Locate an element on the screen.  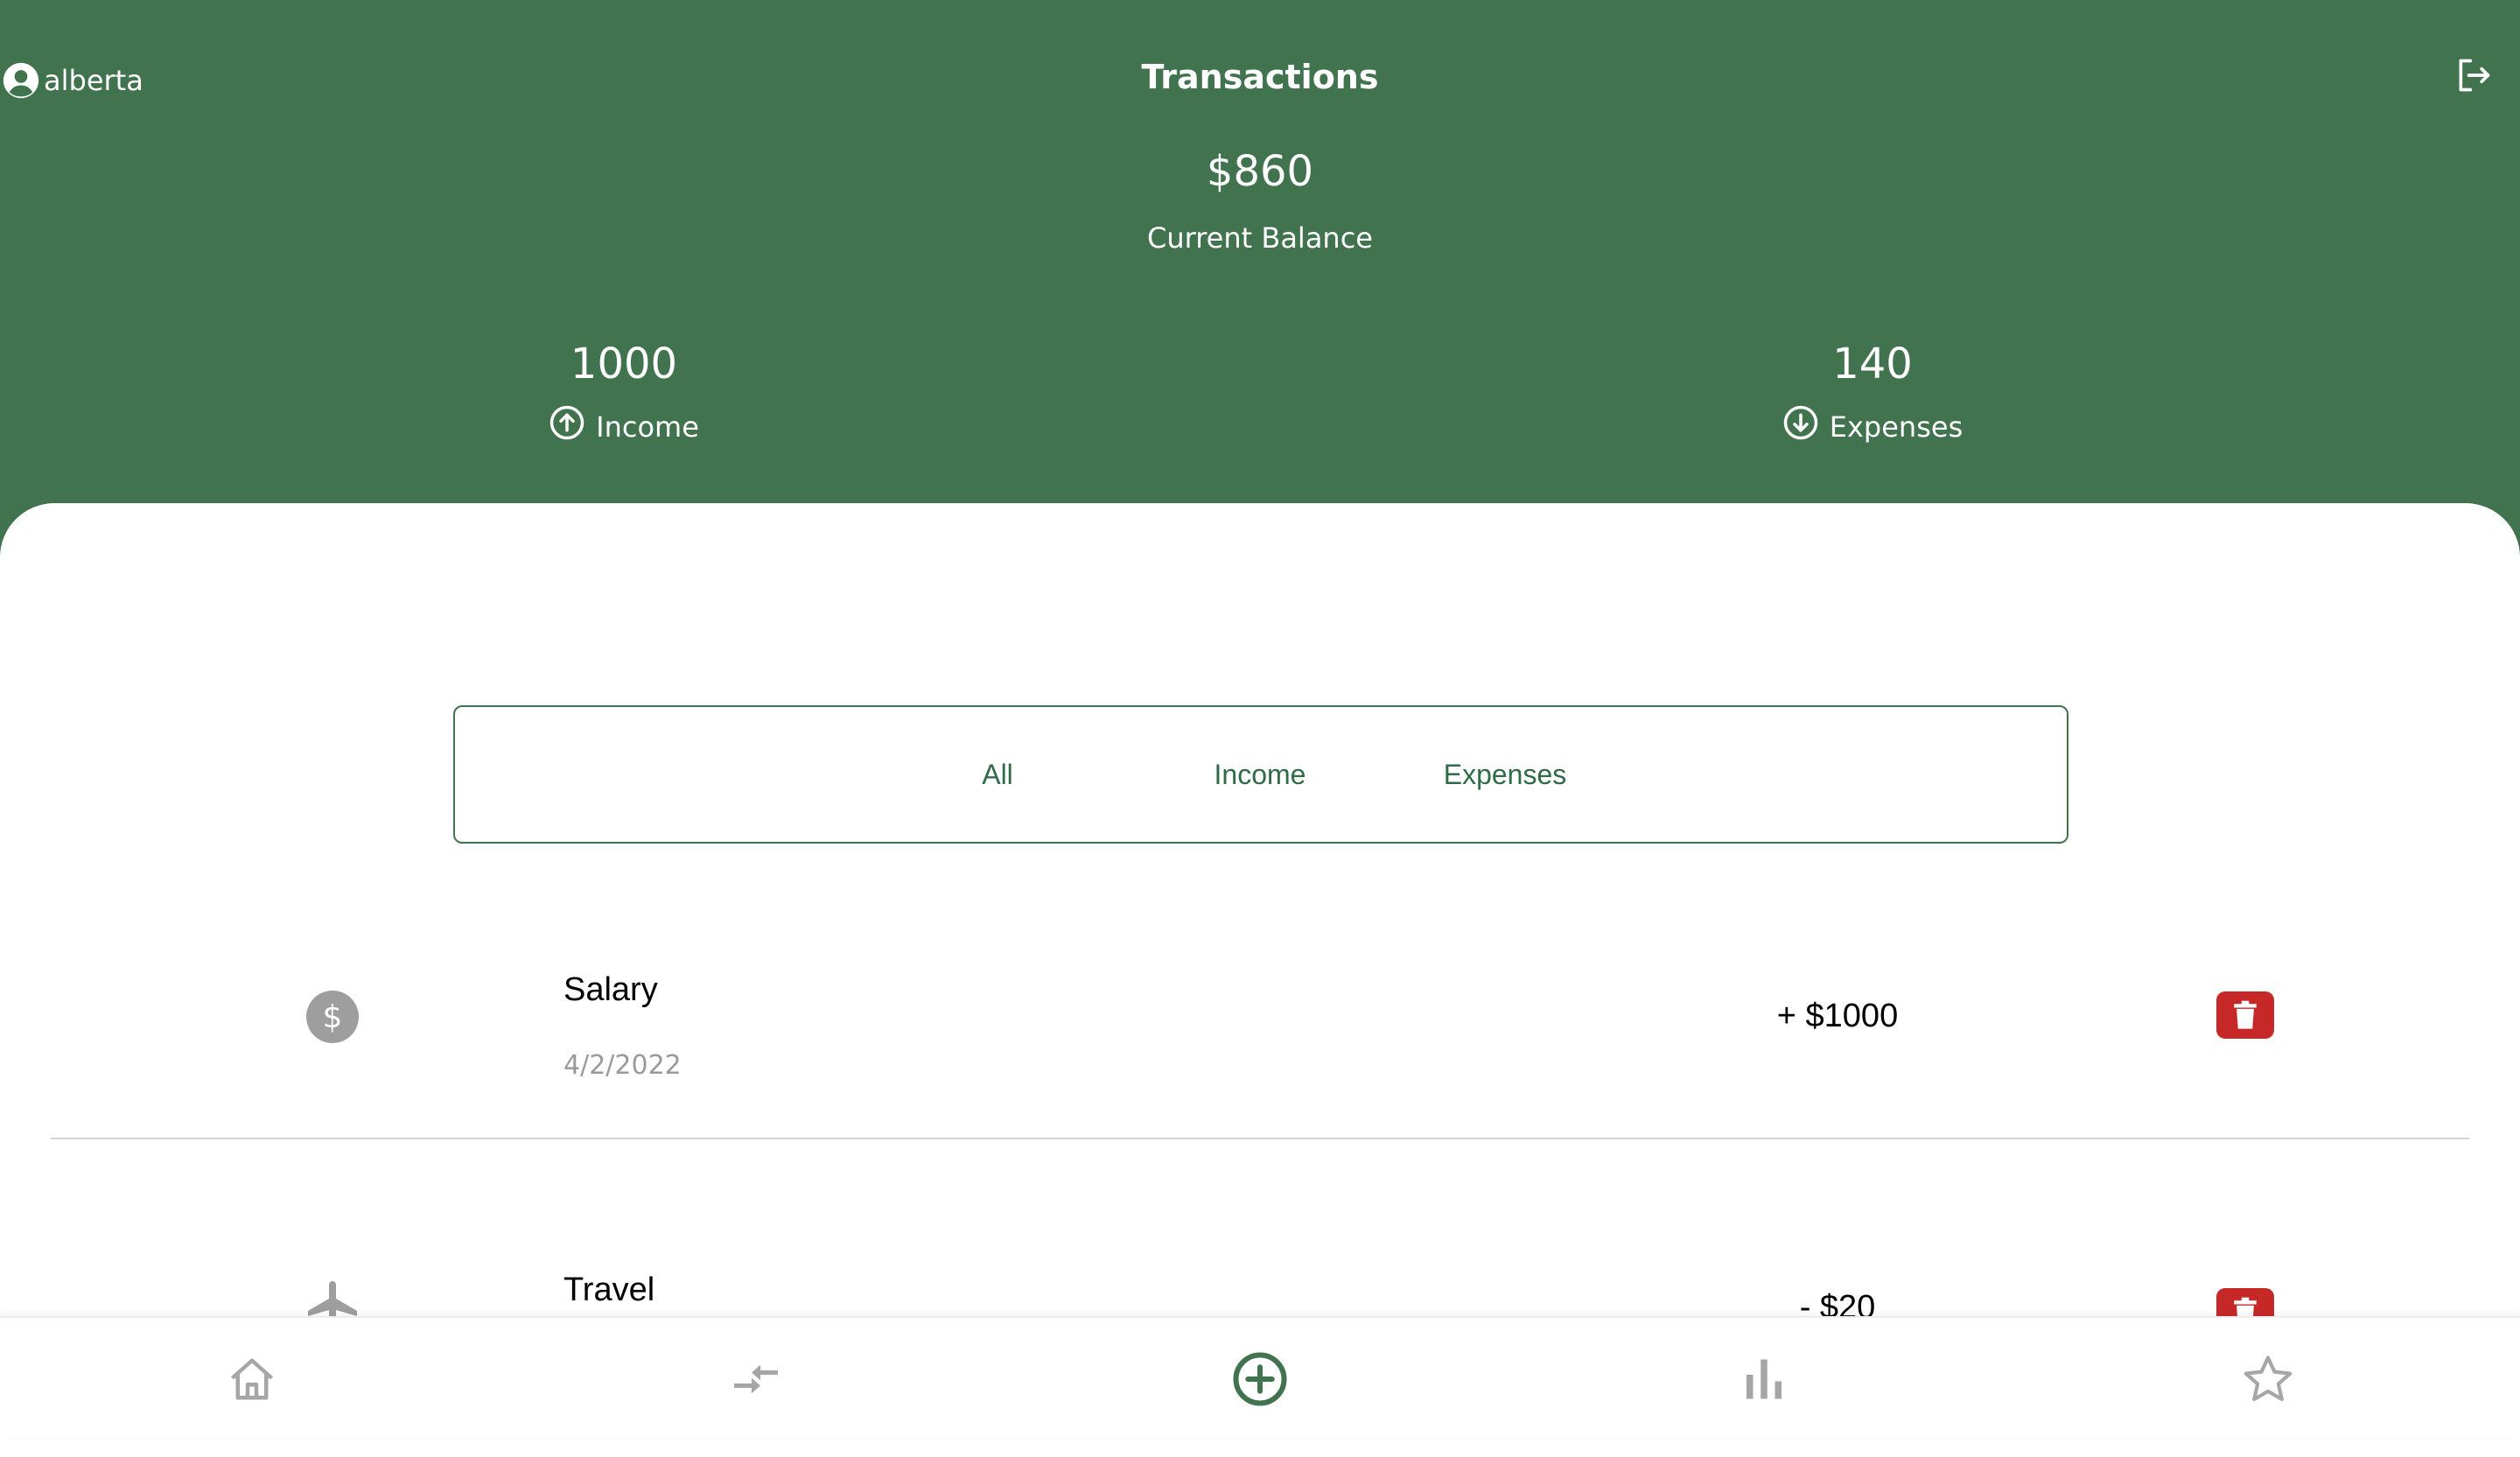
tab-stats is located at coordinates (1764, 1379).